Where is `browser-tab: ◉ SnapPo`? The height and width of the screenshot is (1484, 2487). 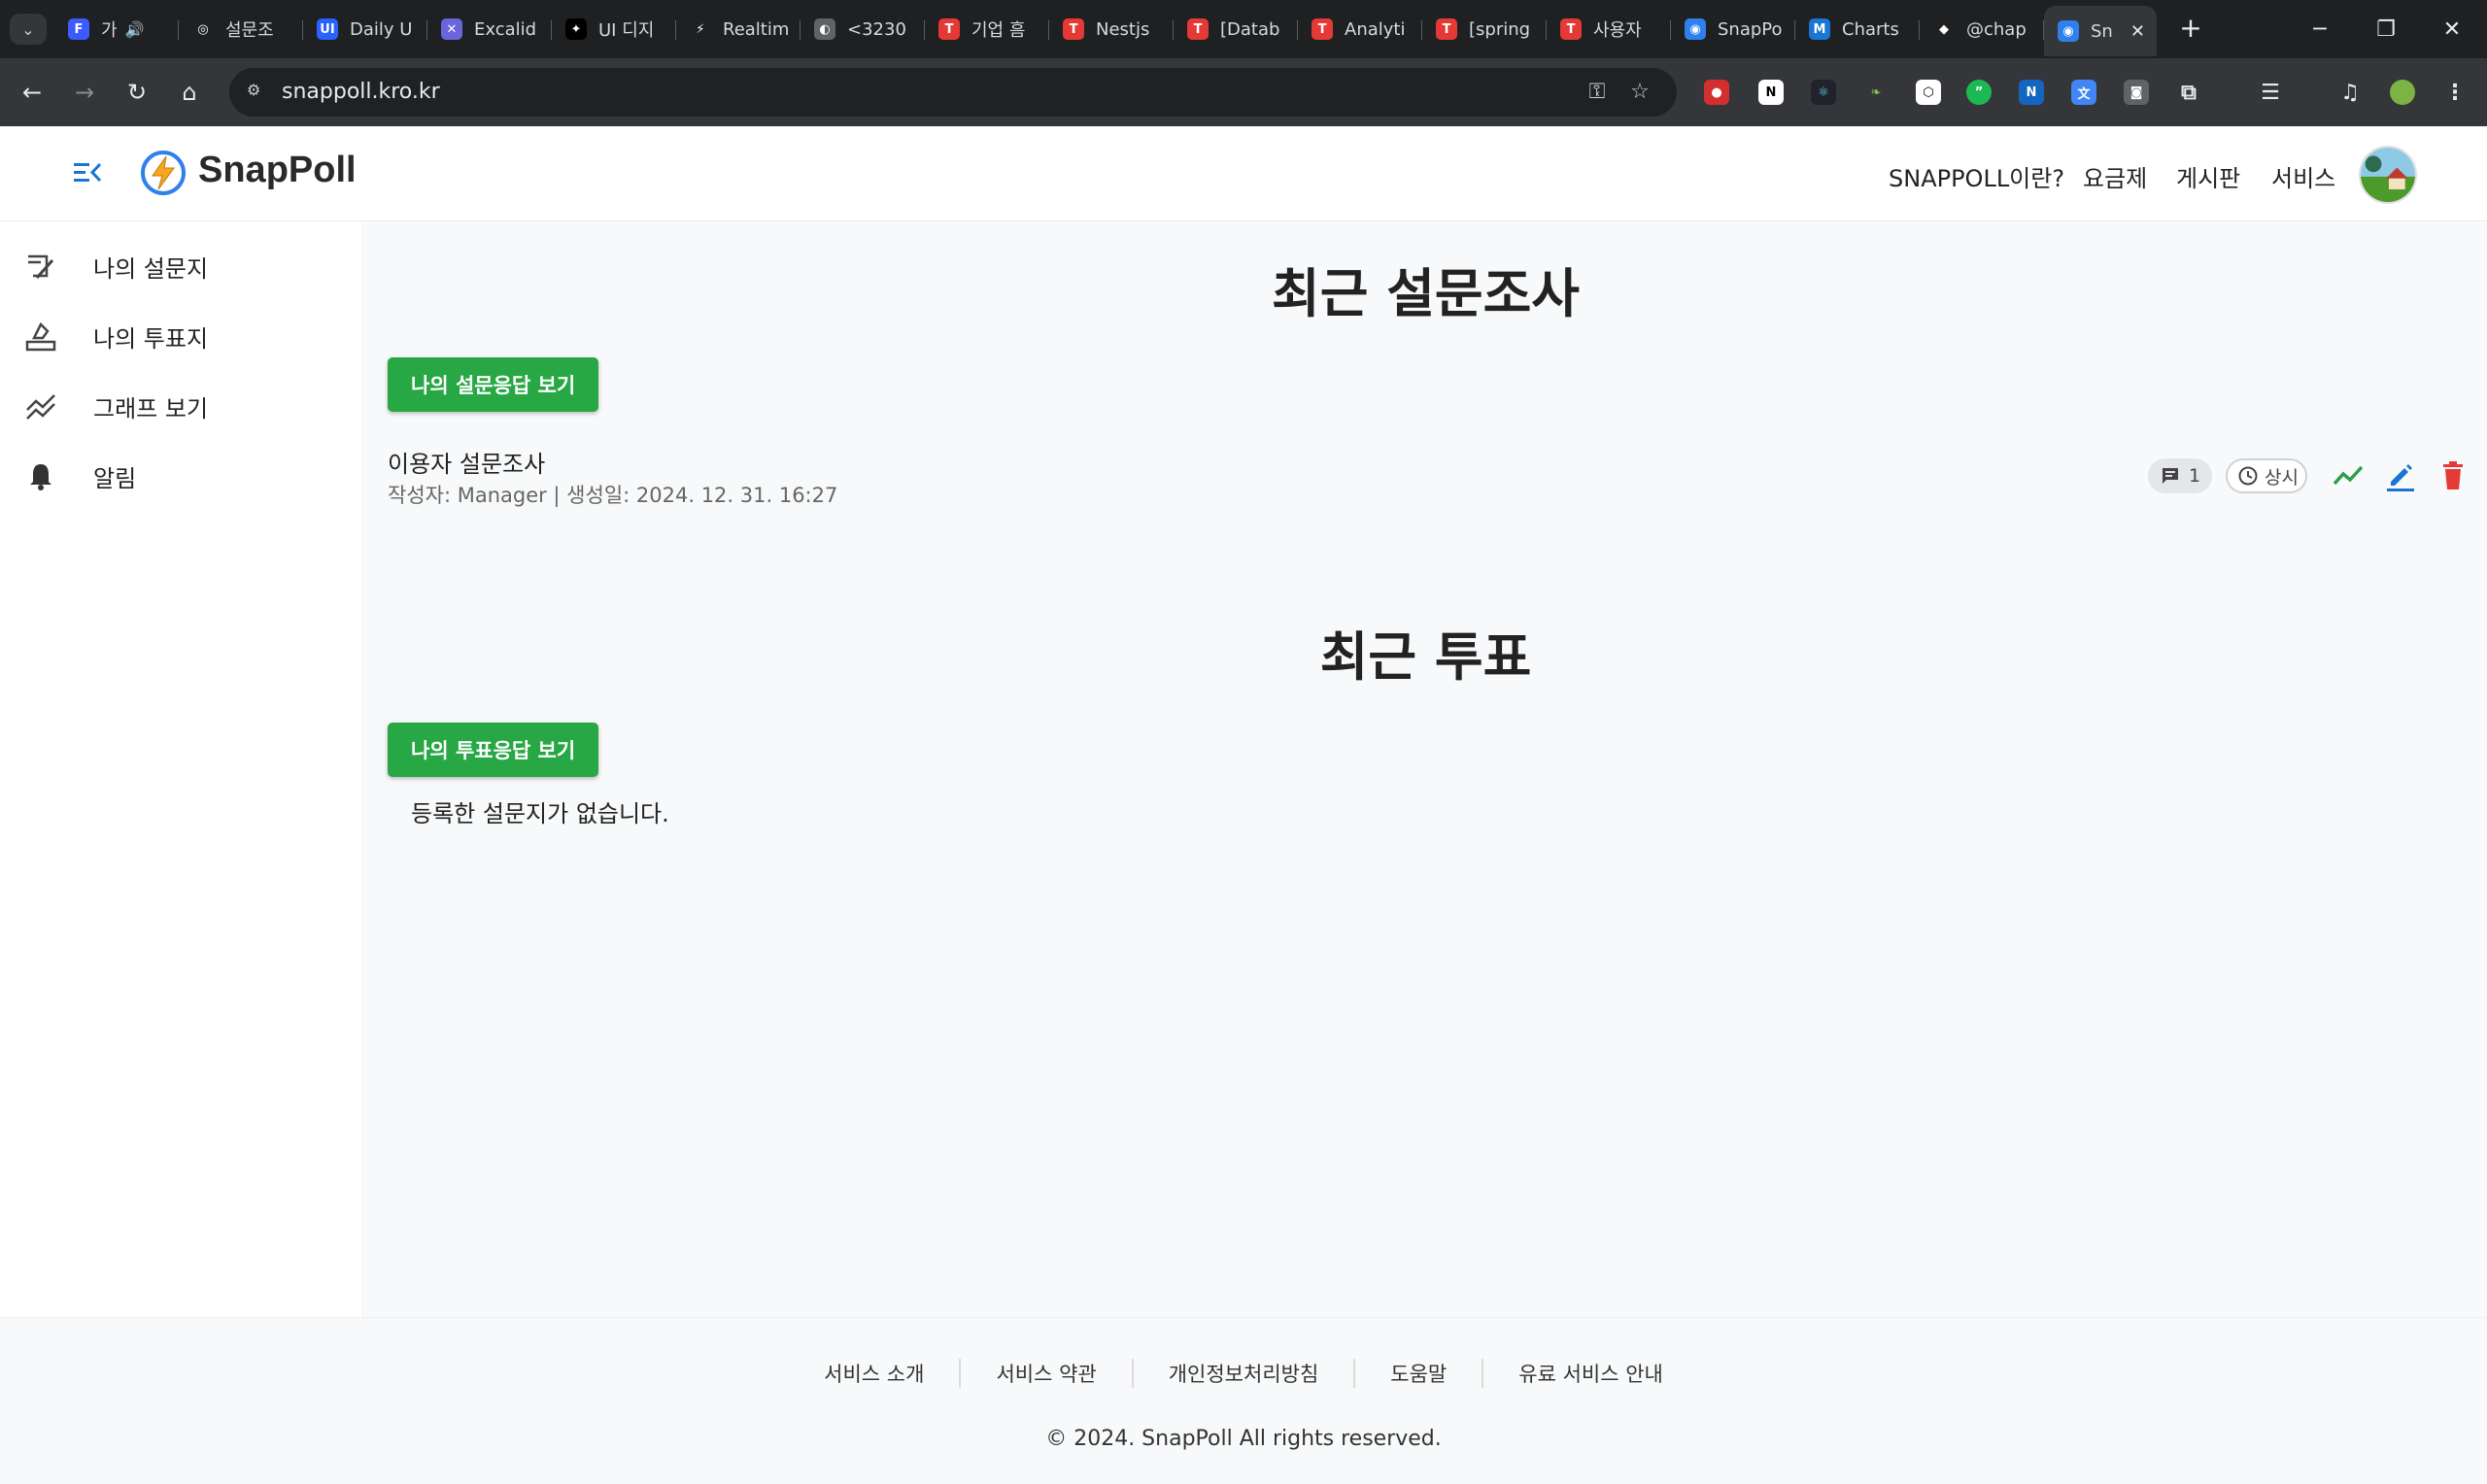 browser-tab: ◉ SnapPo is located at coordinates (1733, 29).